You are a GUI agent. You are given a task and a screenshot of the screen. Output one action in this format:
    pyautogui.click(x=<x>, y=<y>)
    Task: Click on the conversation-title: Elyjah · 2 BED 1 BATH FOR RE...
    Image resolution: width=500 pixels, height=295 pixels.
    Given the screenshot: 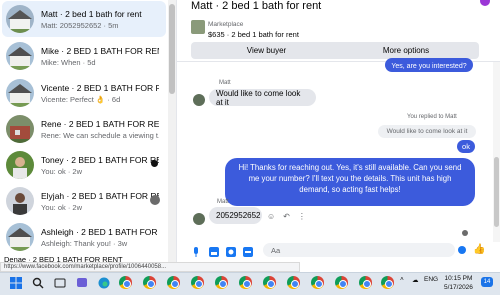 What is the action you would take?
    pyautogui.click(x=100, y=195)
    